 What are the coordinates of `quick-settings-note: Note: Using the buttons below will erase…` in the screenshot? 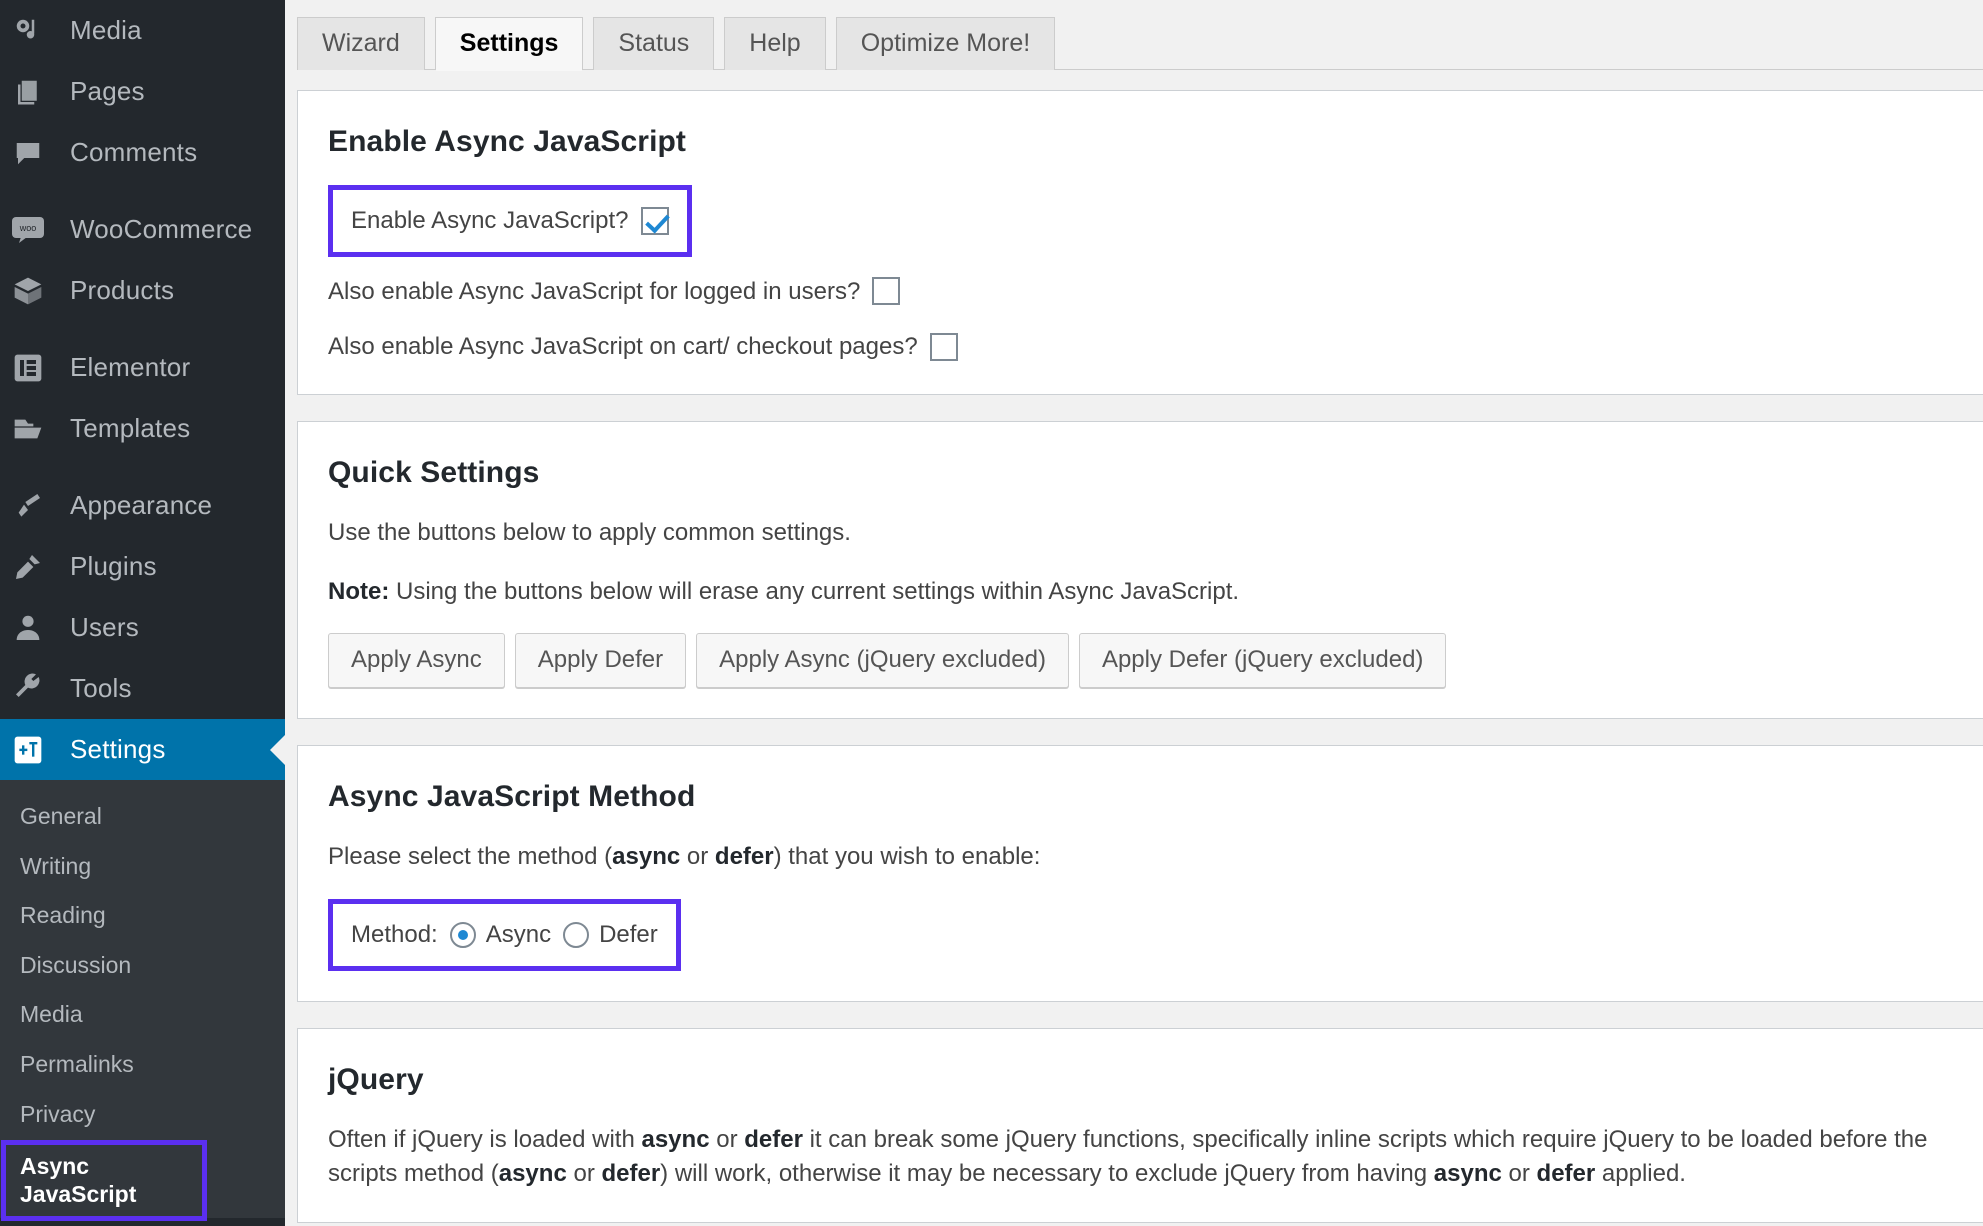 It's located at (1155, 592).